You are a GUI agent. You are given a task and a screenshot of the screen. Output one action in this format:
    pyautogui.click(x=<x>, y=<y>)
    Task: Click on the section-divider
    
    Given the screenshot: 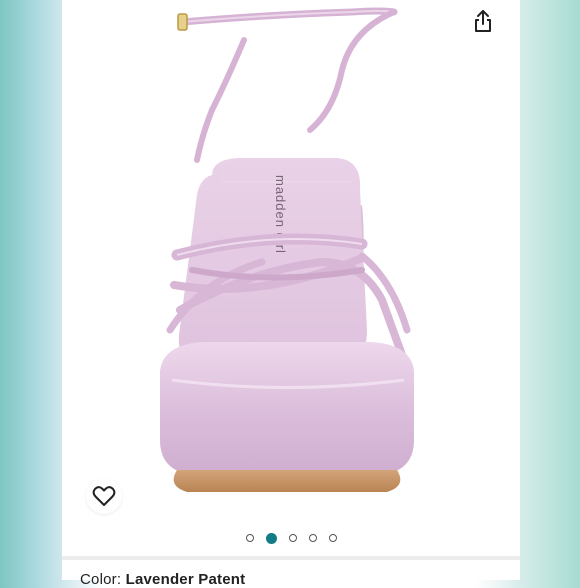 What is the action you would take?
    pyautogui.click(x=291, y=558)
    